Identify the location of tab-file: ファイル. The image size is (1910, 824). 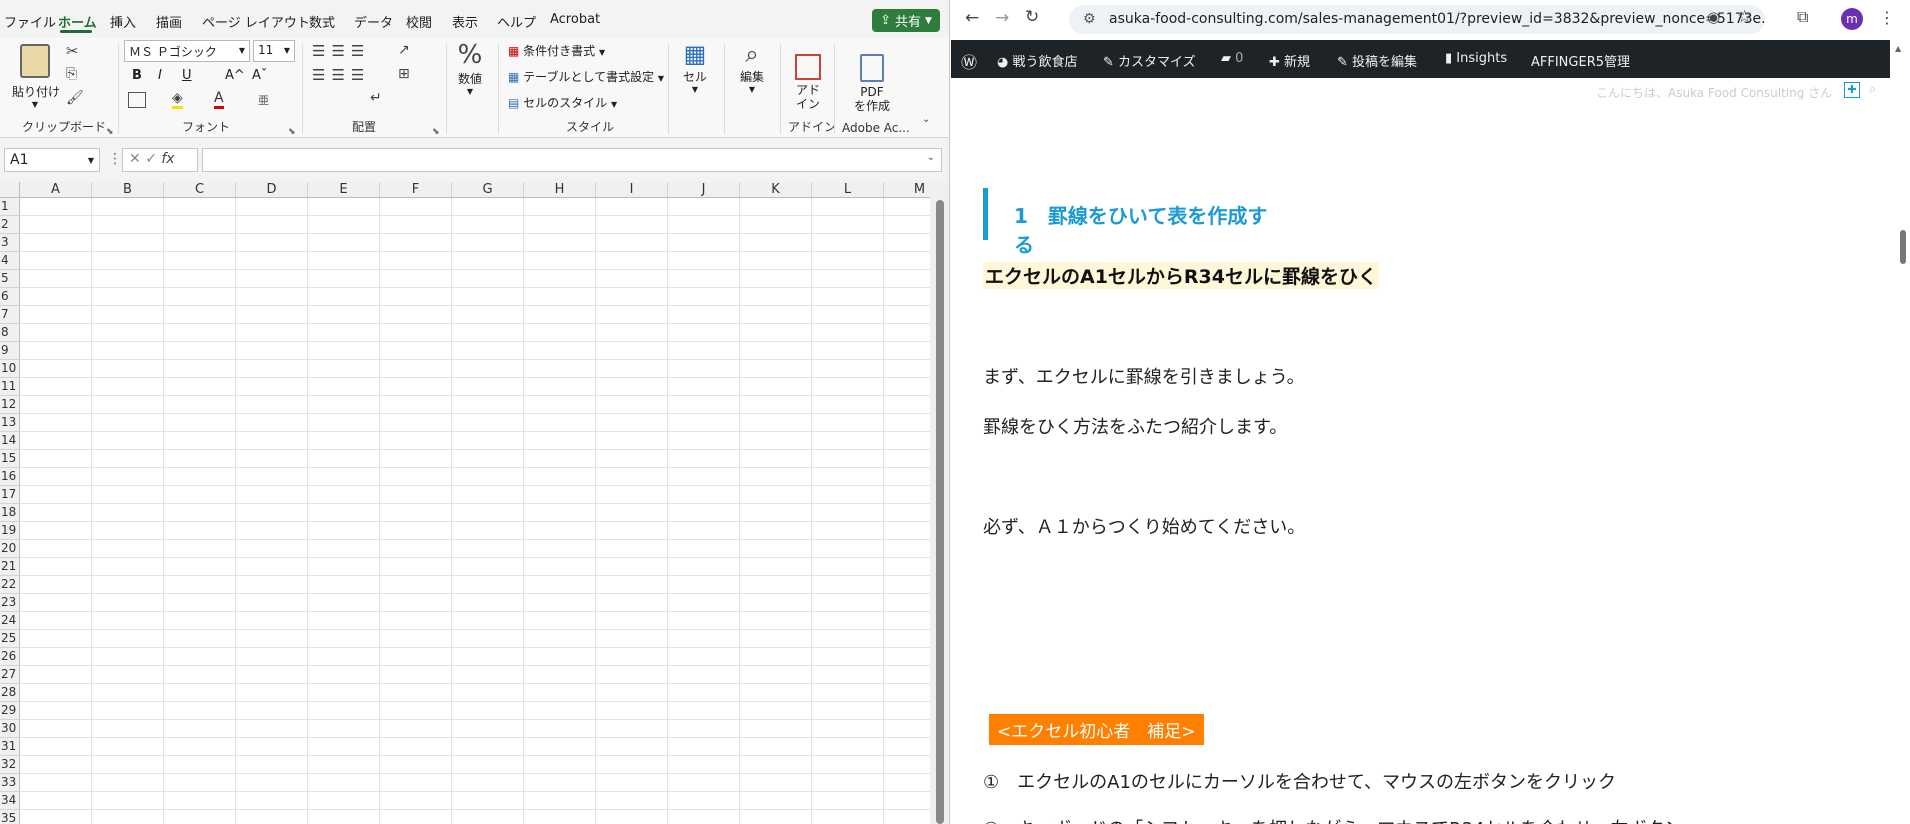
(30, 21).